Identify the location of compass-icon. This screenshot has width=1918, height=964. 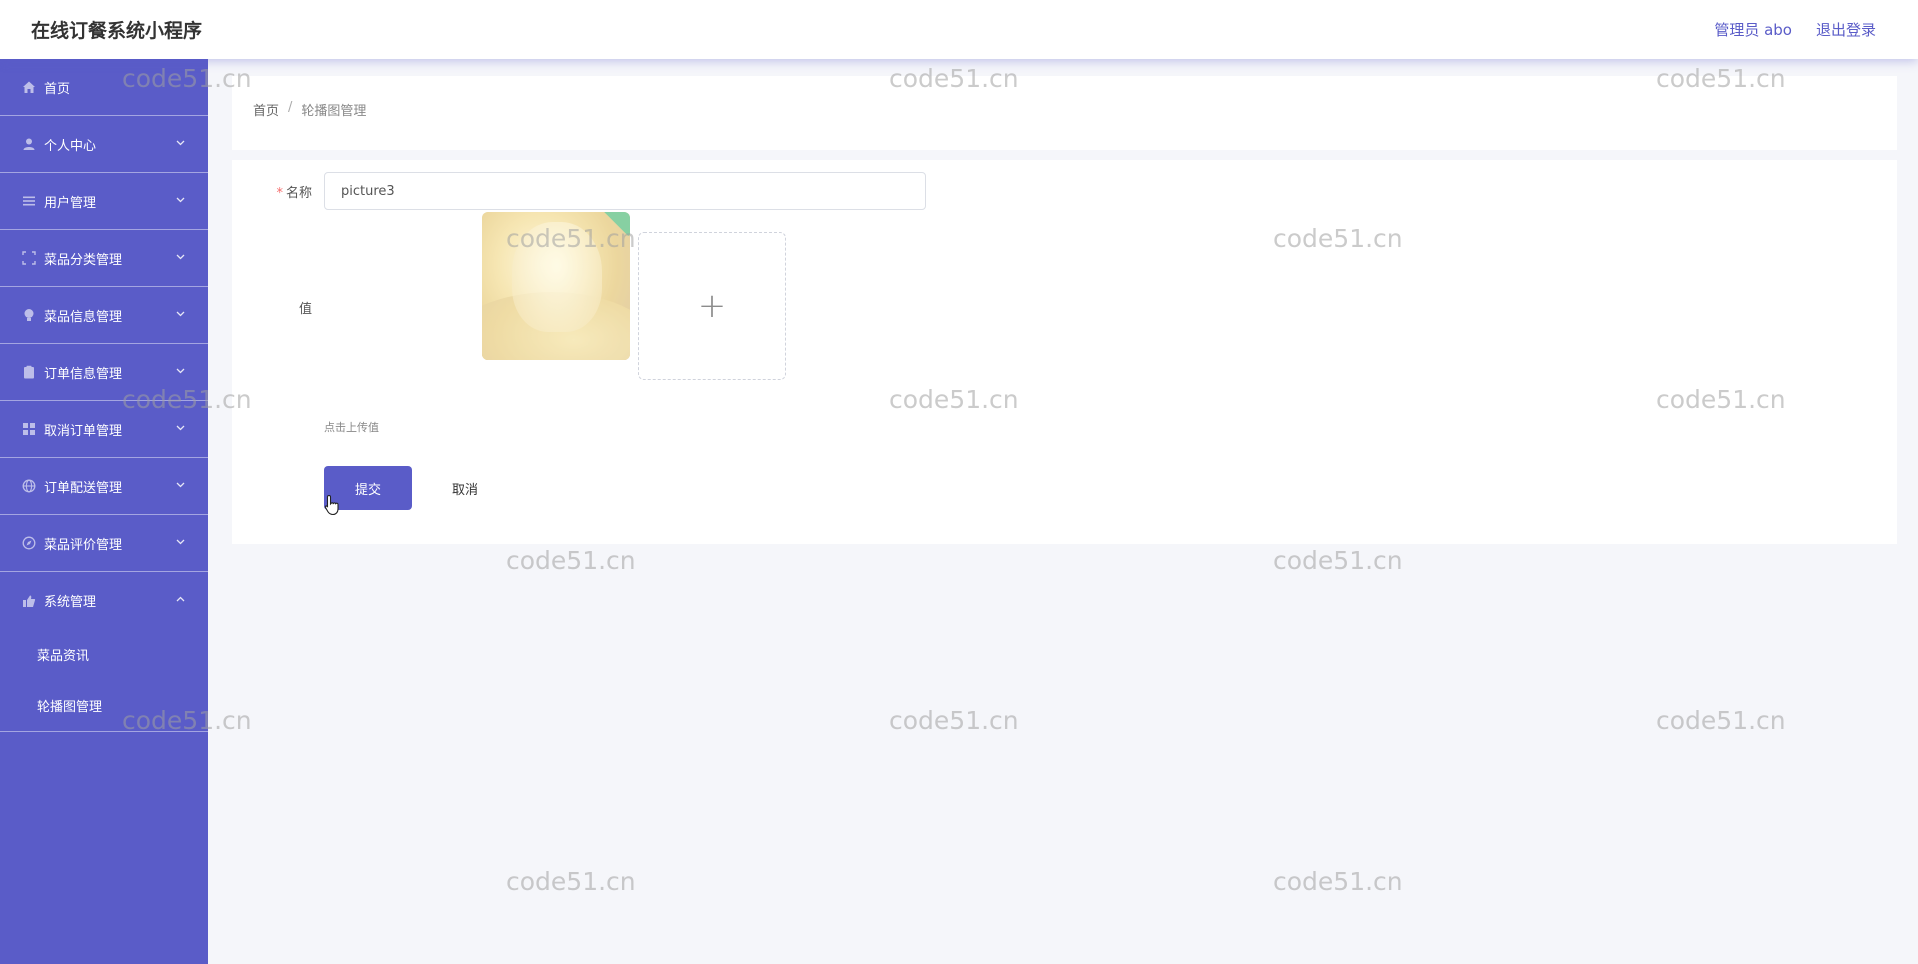
(29, 543).